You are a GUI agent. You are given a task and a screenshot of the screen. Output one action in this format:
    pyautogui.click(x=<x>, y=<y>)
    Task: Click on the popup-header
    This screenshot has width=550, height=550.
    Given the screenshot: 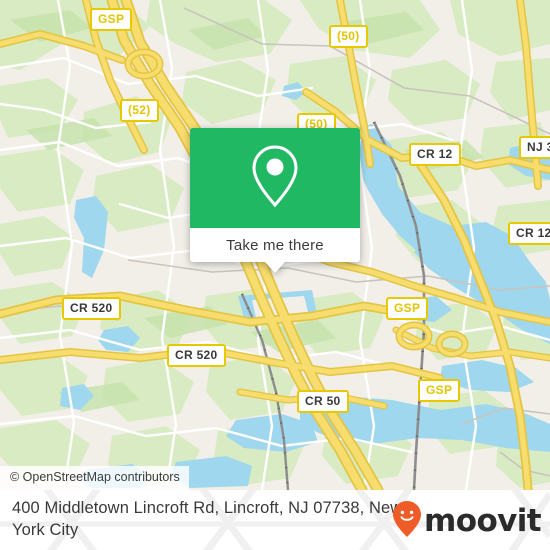 What is the action you would take?
    pyautogui.click(x=275, y=178)
    